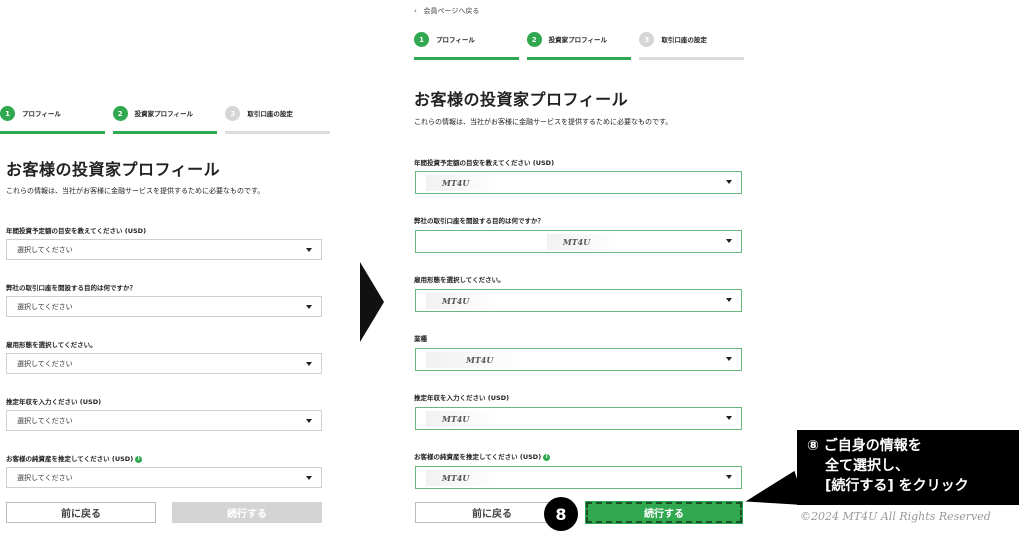 This screenshot has width=1024, height=535. Describe the element at coordinates (578, 182) in the screenshot. I see `investment-amount-select: MT4U` at that location.